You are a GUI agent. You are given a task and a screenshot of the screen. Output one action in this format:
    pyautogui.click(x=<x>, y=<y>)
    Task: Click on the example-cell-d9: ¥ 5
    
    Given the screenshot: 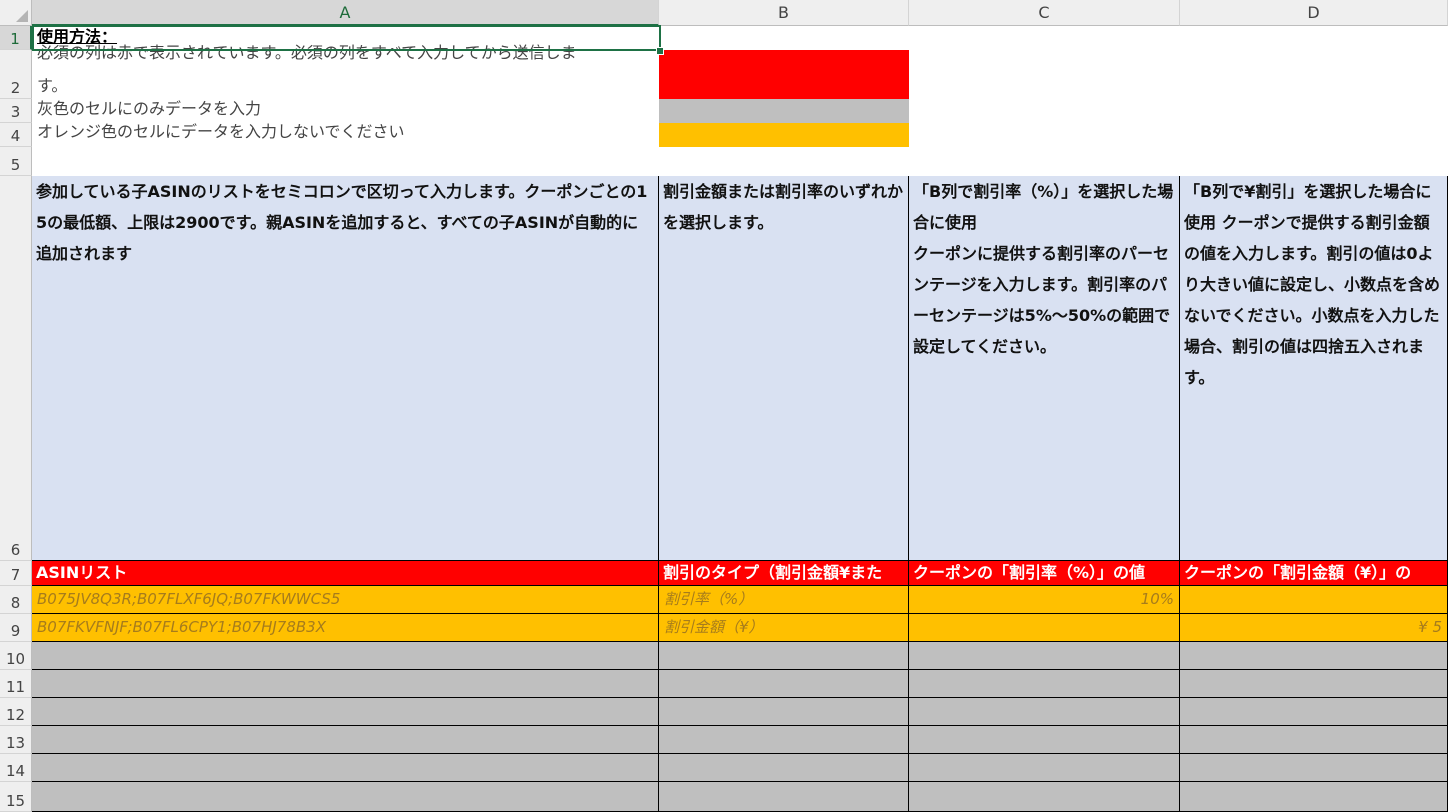 What is the action you would take?
    pyautogui.click(x=1314, y=628)
    